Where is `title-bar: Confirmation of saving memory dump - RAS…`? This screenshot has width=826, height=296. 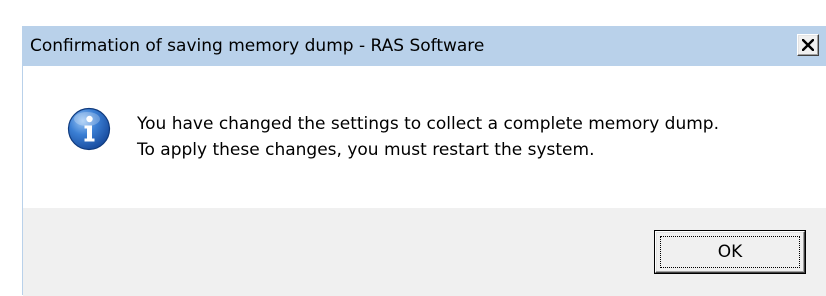
title-bar: Confirmation of saving memory dump - RAS… is located at coordinates (424, 46).